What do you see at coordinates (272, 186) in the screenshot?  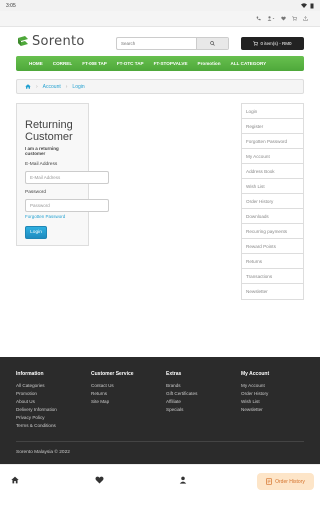 I see `sidebar-item-wish-list: Wish List` at bounding box center [272, 186].